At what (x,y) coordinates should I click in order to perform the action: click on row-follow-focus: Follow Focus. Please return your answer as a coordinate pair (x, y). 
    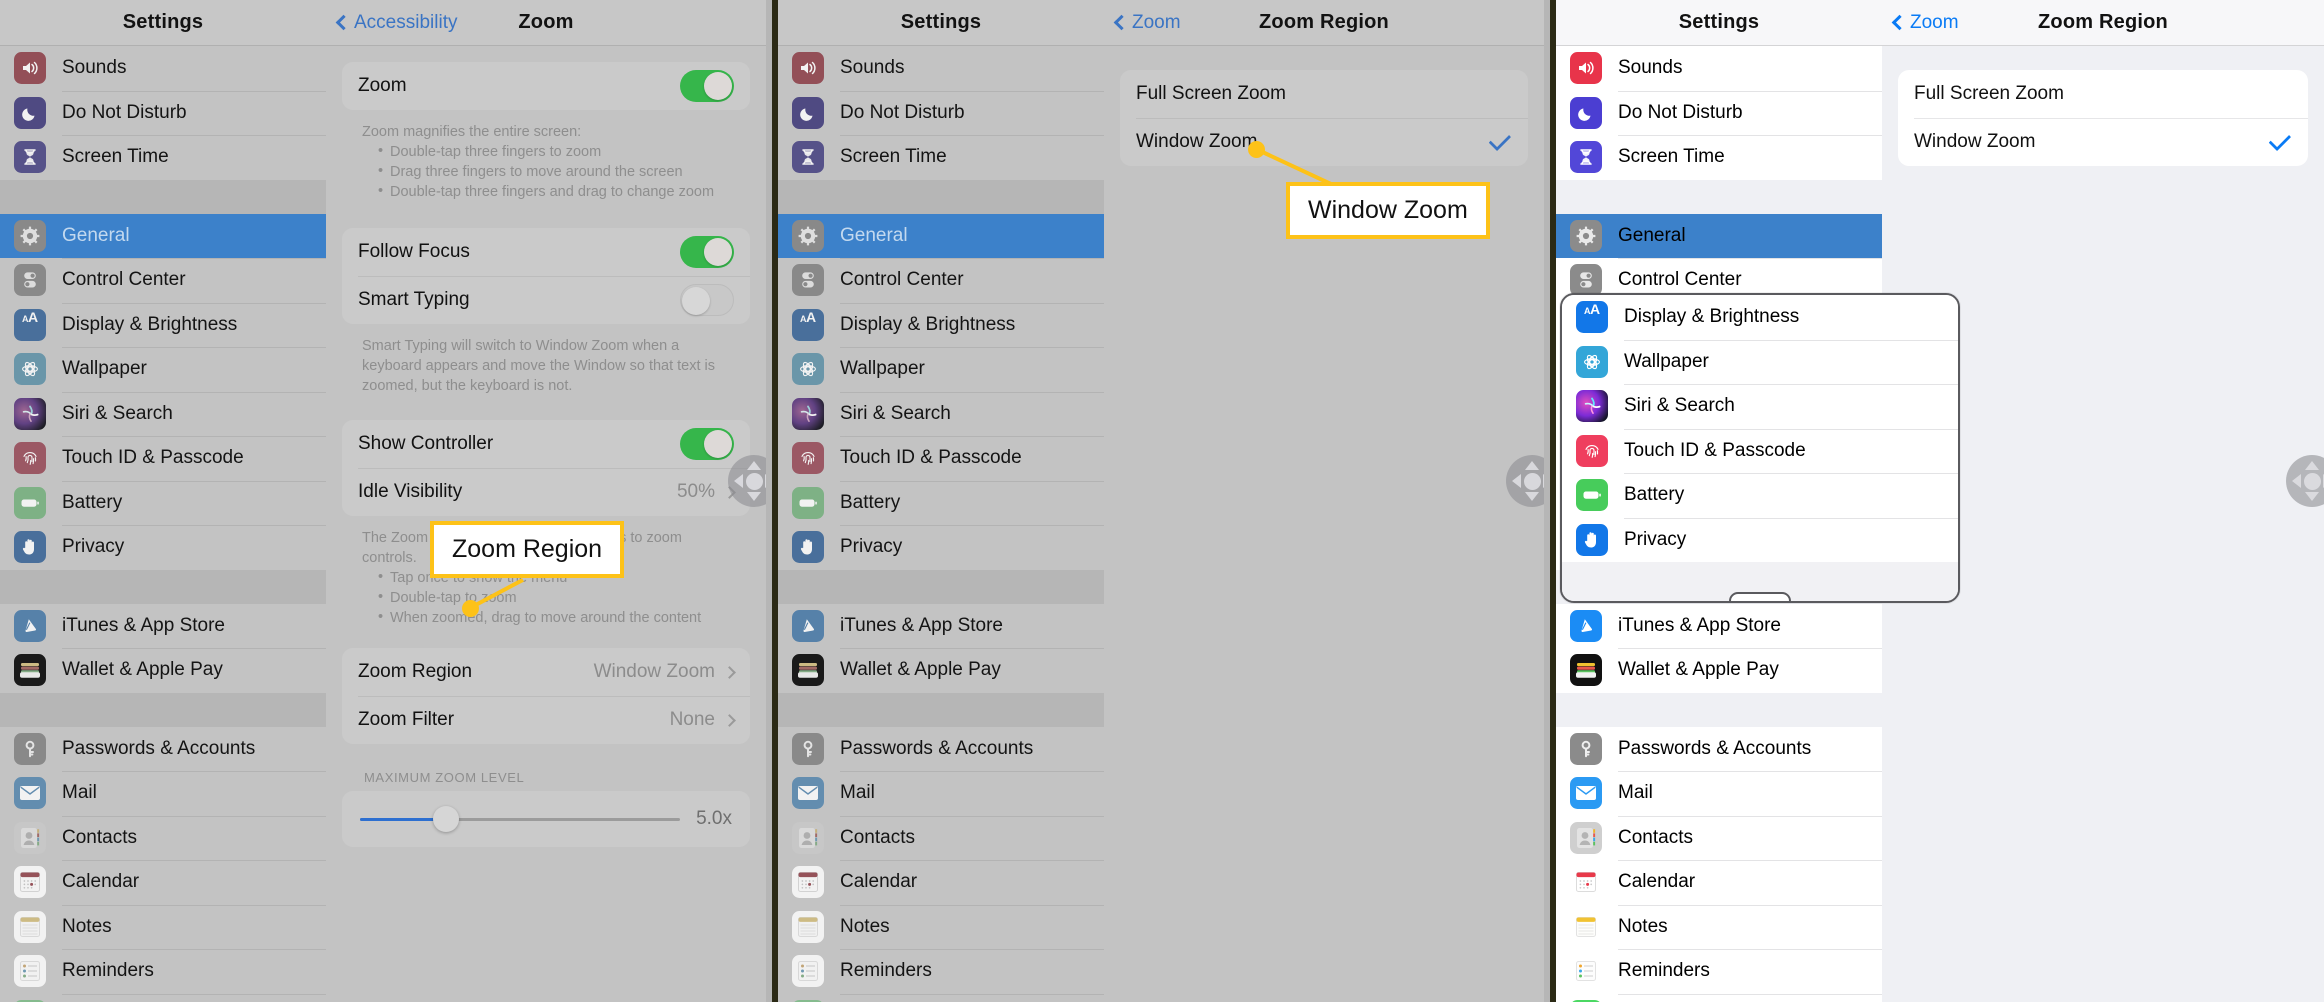
    Looking at the image, I should click on (546, 252).